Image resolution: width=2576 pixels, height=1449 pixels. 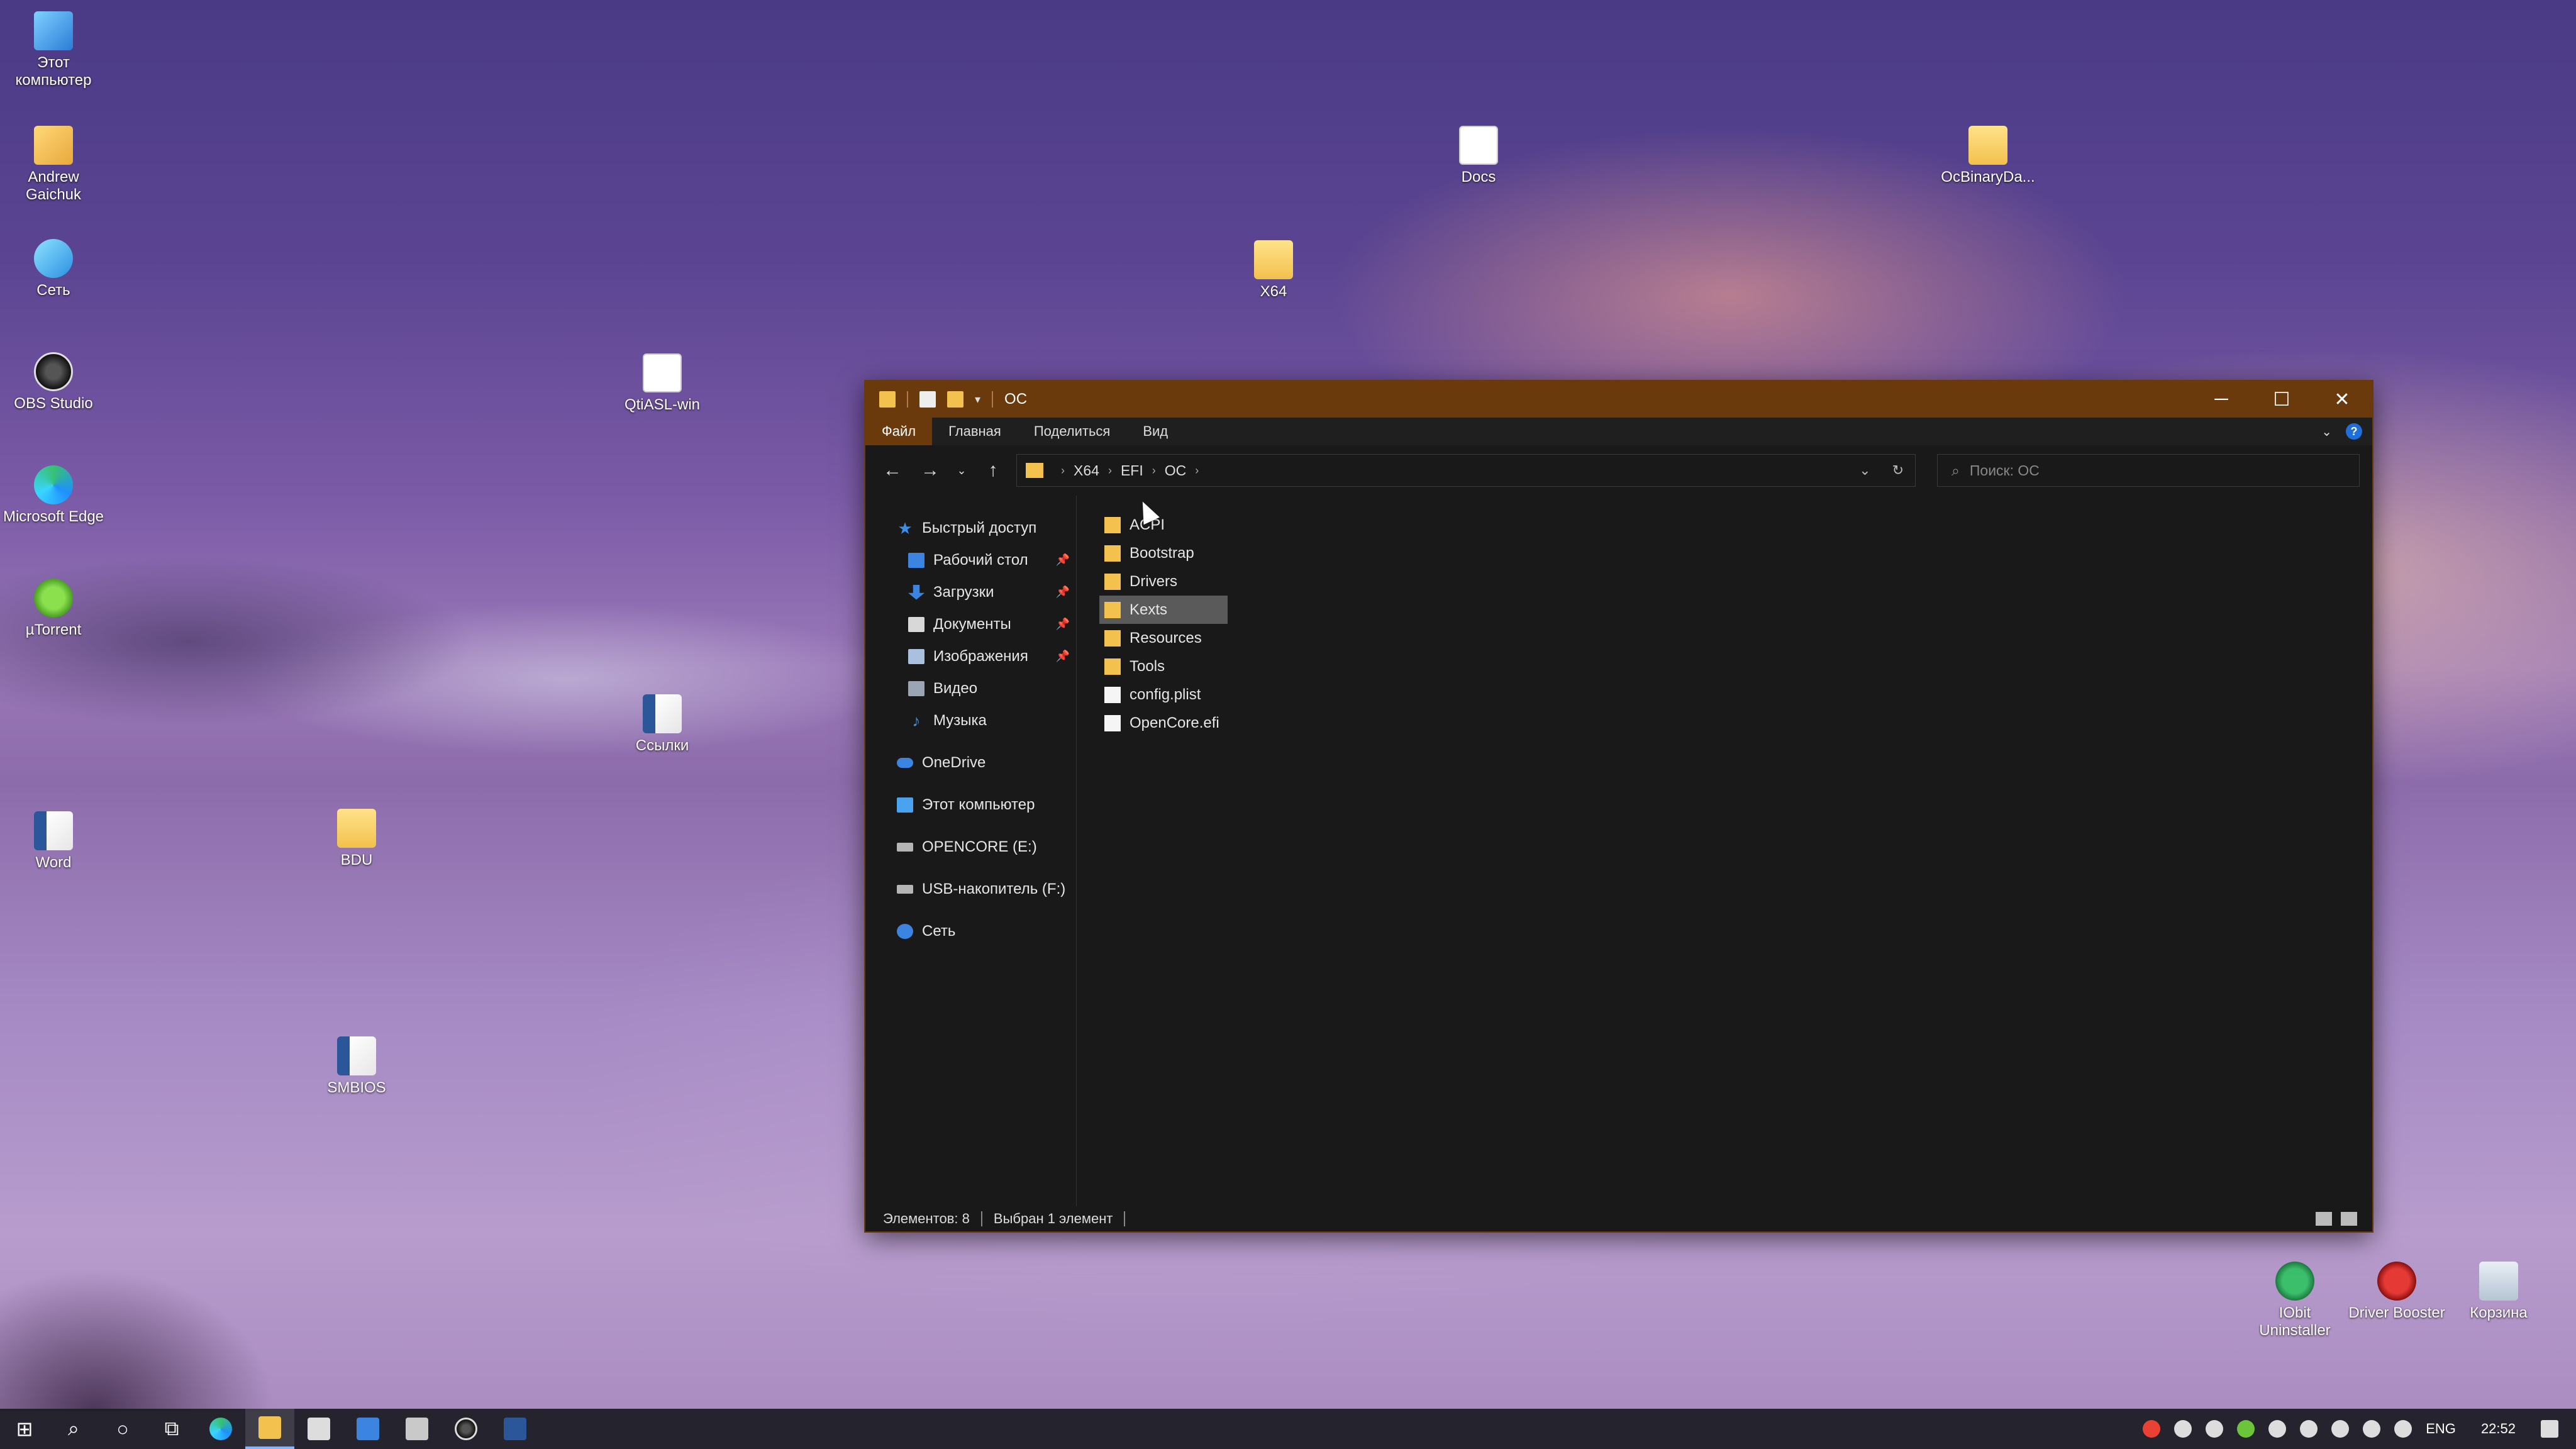 What do you see at coordinates (2498, 1292) in the screenshot?
I see `desktop-icon-recycle-bin: Корзина` at bounding box center [2498, 1292].